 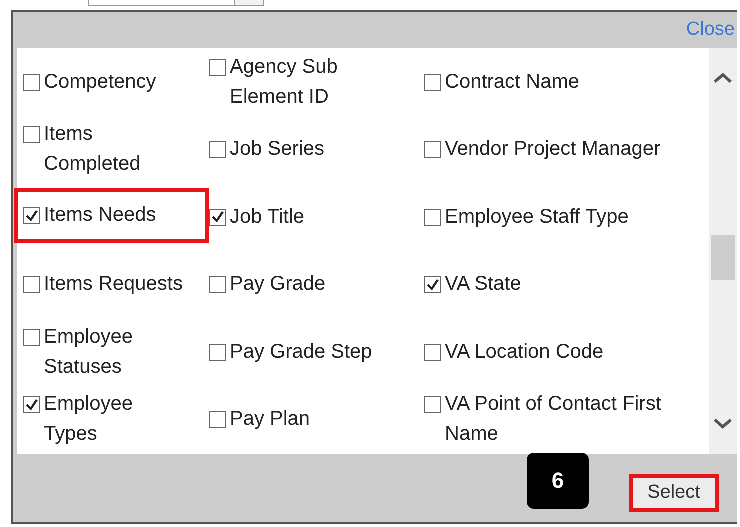 I want to click on option-label: Pay Plan, so click(x=270, y=419).